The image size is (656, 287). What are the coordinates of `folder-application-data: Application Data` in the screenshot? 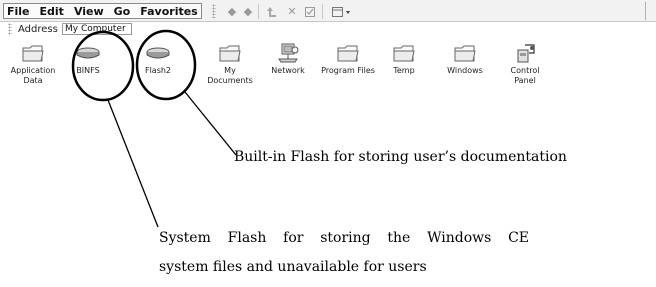 It's located at (33, 64).